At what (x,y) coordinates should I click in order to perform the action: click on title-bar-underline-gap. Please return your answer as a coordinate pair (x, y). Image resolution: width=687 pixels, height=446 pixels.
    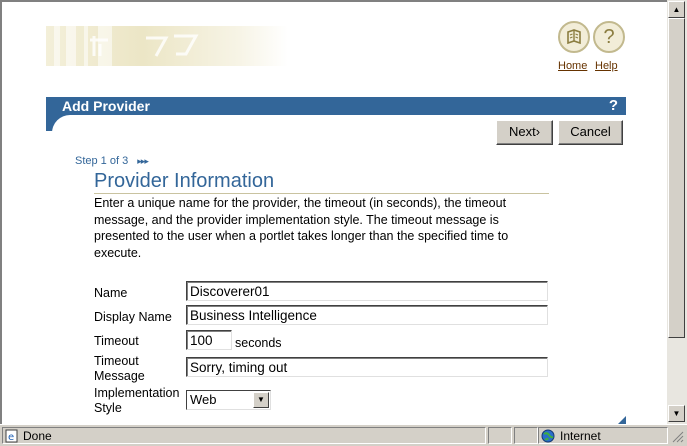
    Looking at the image, I should click on (350, 116).